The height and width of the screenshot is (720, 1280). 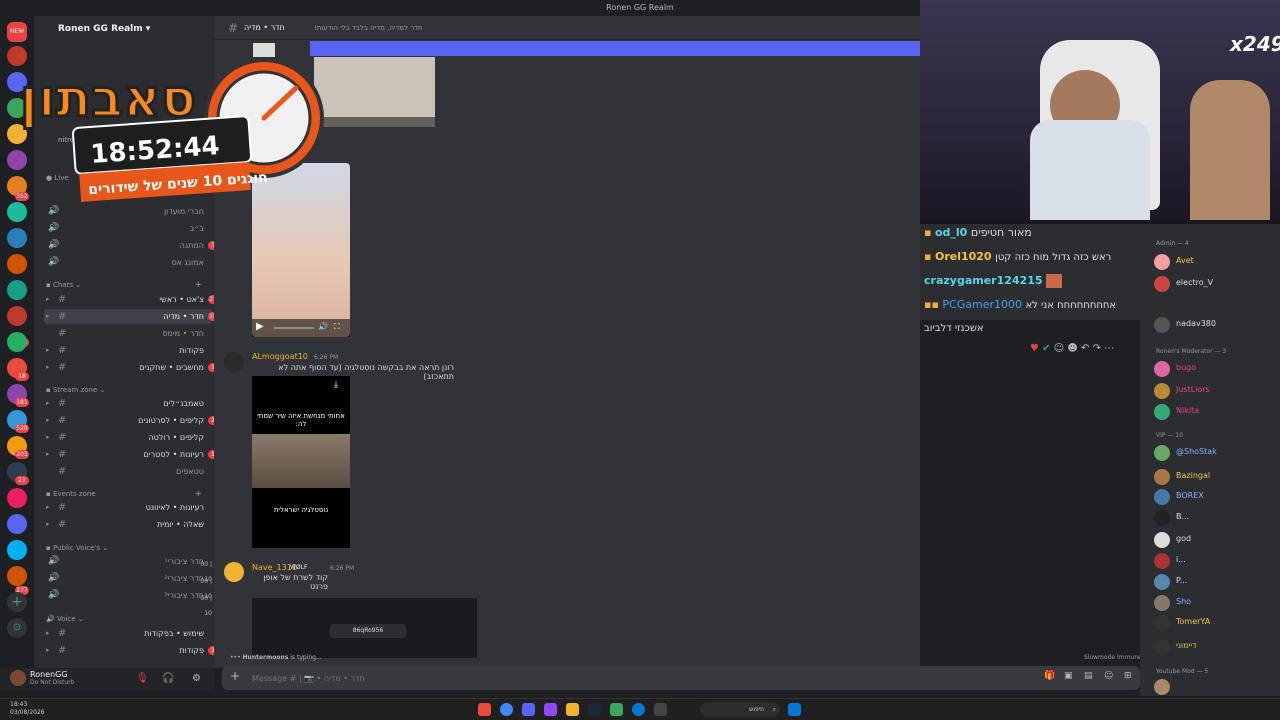 What do you see at coordinates (1128, 676) in the screenshot?
I see `apps-icon: ⊞` at bounding box center [1128, 676].